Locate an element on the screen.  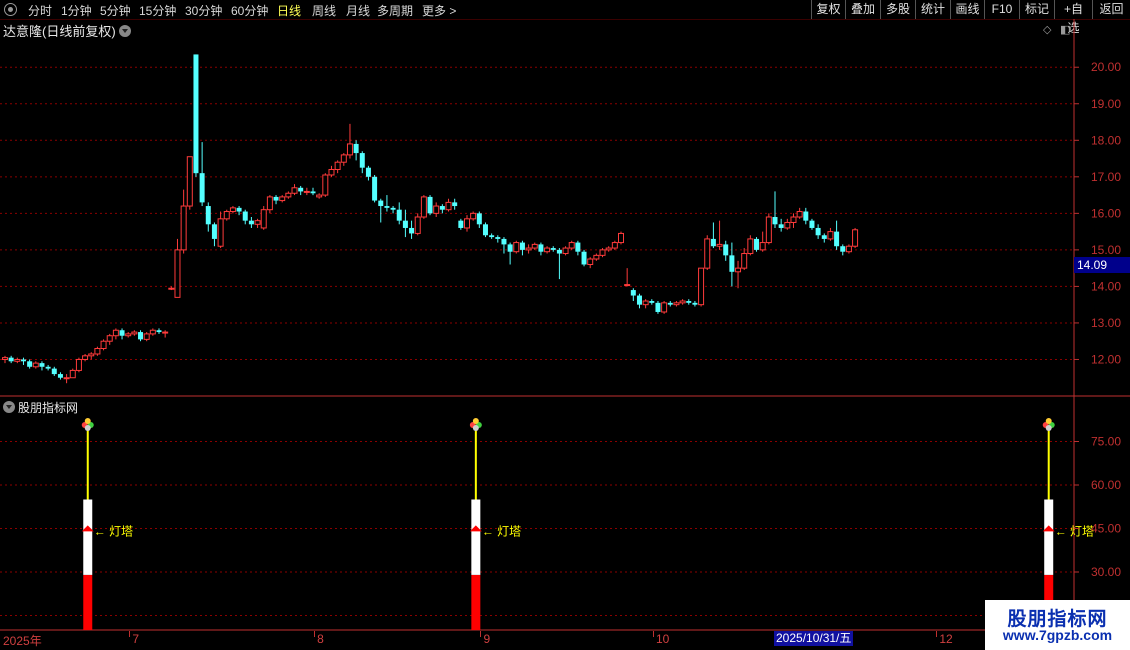
x-tick-label: 10 is located at coordinates (662, 639).